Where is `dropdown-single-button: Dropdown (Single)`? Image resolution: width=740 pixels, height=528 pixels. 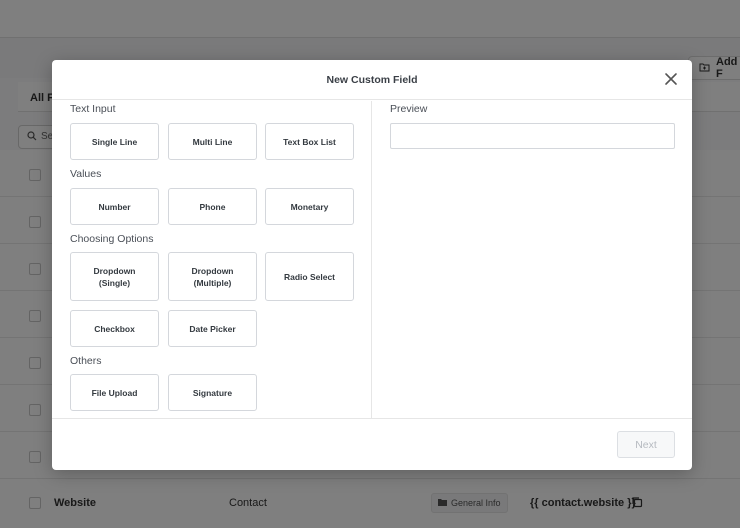
dropdown-single-button: Dropdown (Single) is located at coordinates (114, 276).